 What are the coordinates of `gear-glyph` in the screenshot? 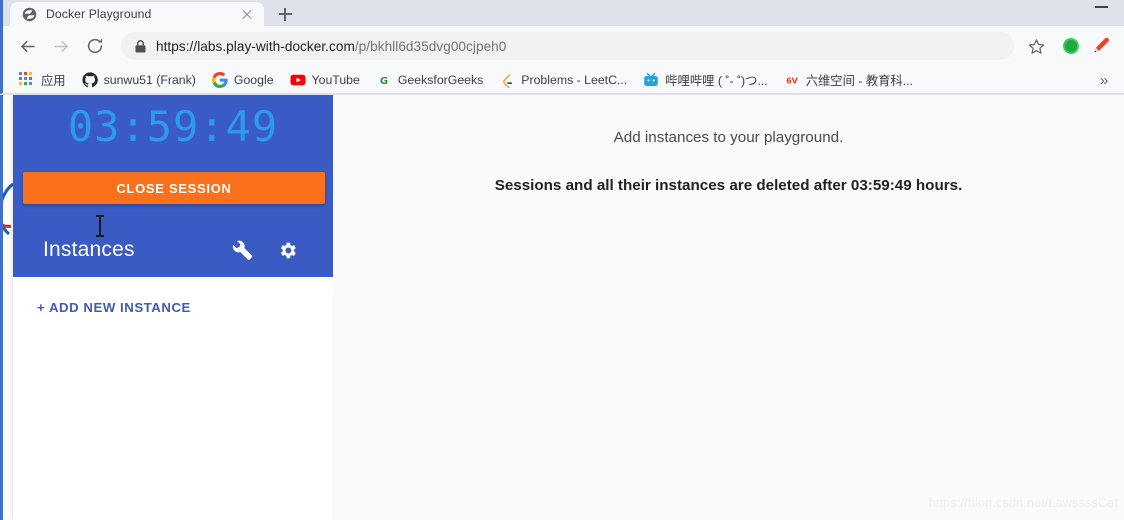 It's located at (288, 250).